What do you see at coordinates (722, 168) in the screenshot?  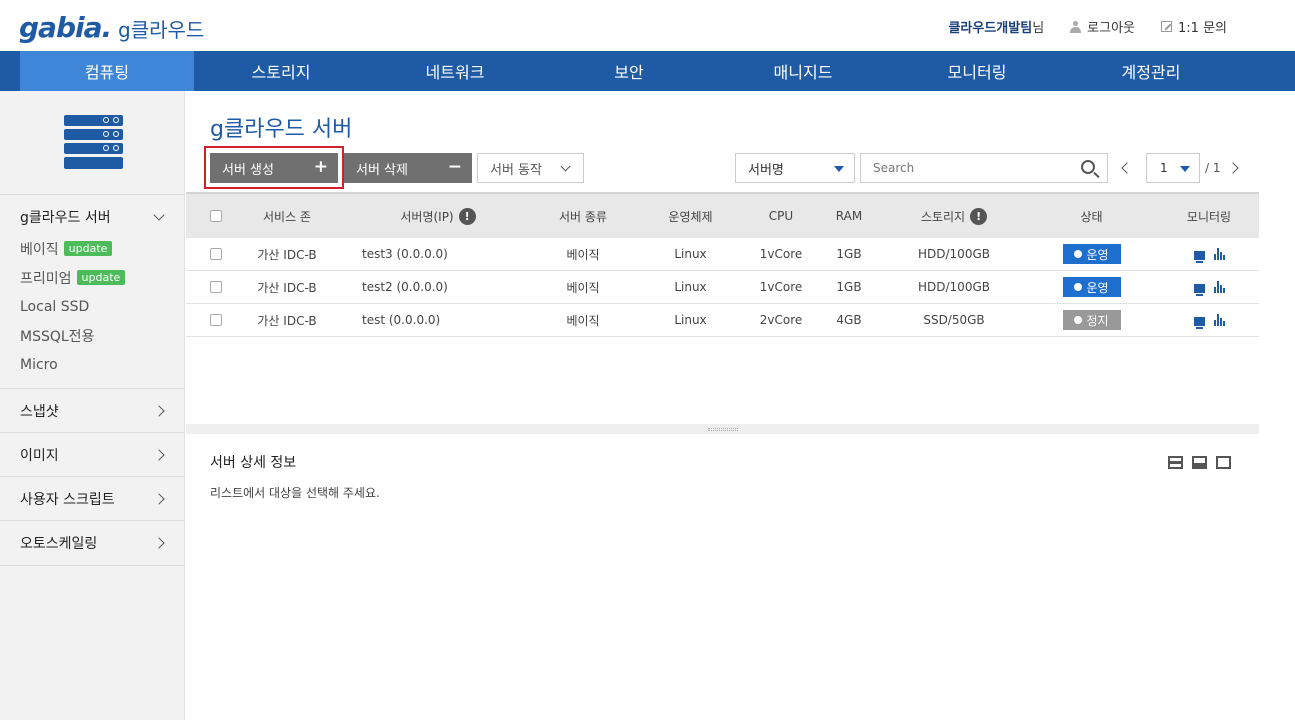 I see `toolbar: 서버 생성 + 서버 삭제 − 서버 동작 서버명 Search 1 / 1` at bounding box center [722, 168].